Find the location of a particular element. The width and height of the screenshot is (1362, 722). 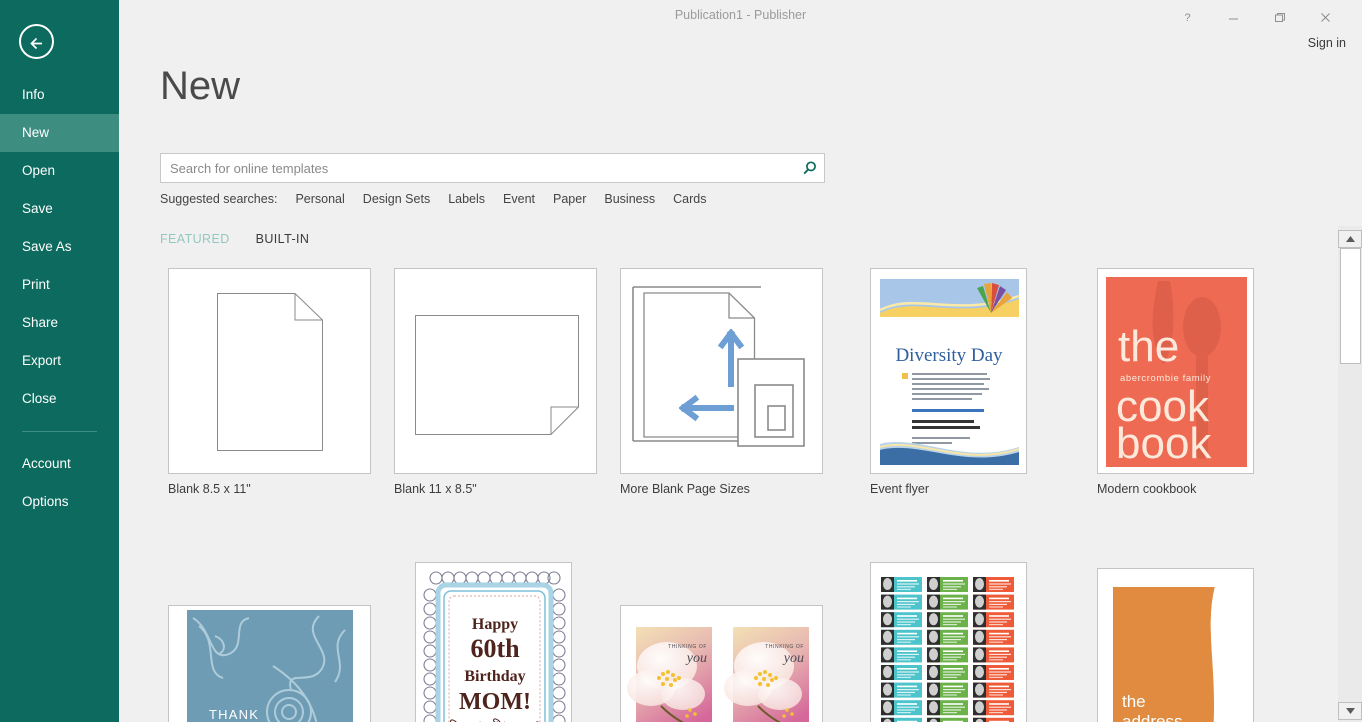

template-tile-thinking-of-you: THINKING OF you THINKING OF you is located at coordinates (721, 663).